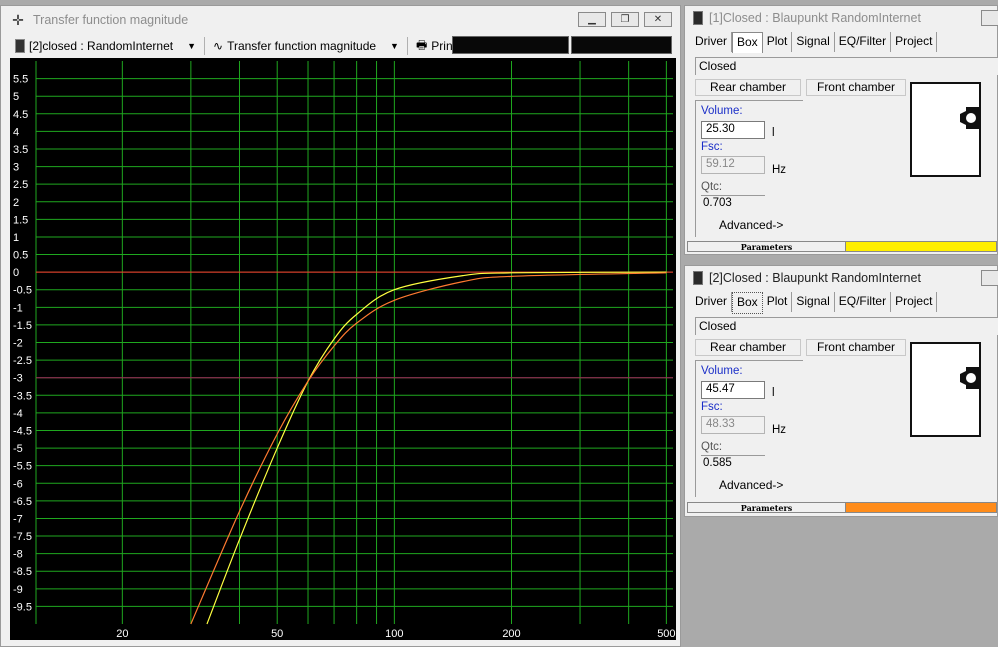  Describe the element at coordinates (16, 203) in the screenshot. I see `y-tick-label: 2` at that location.